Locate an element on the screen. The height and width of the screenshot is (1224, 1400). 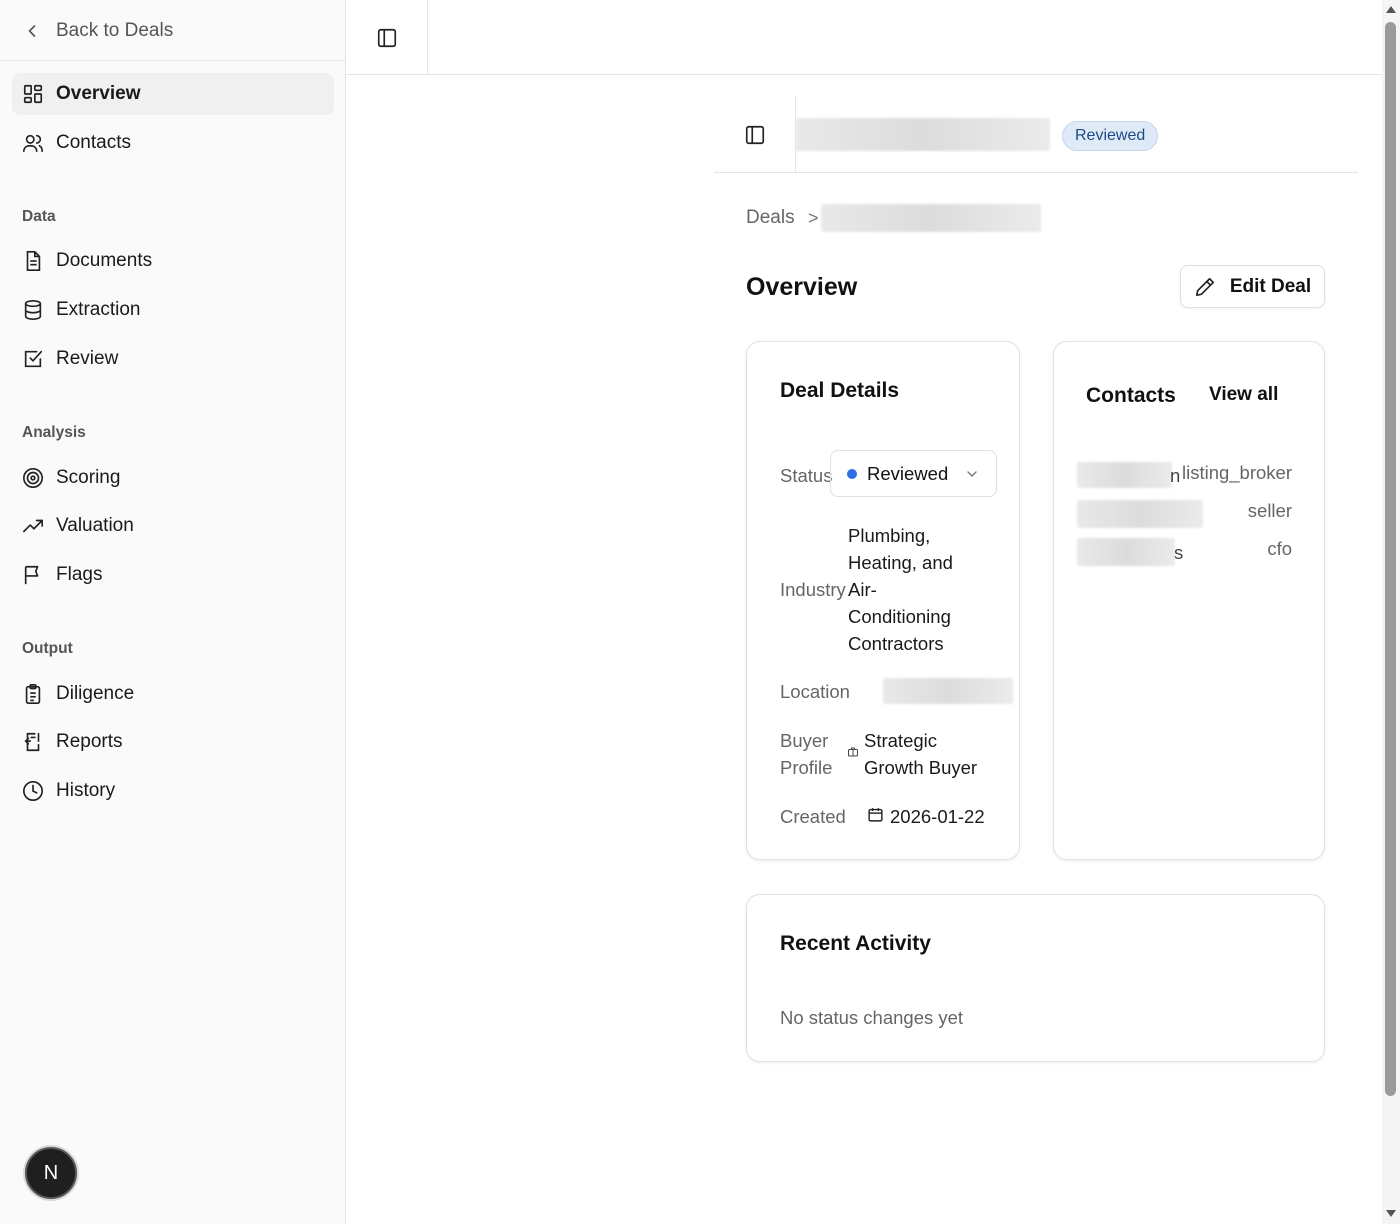
sidebar-item-label: Overview is located at coordinates (98, 93).